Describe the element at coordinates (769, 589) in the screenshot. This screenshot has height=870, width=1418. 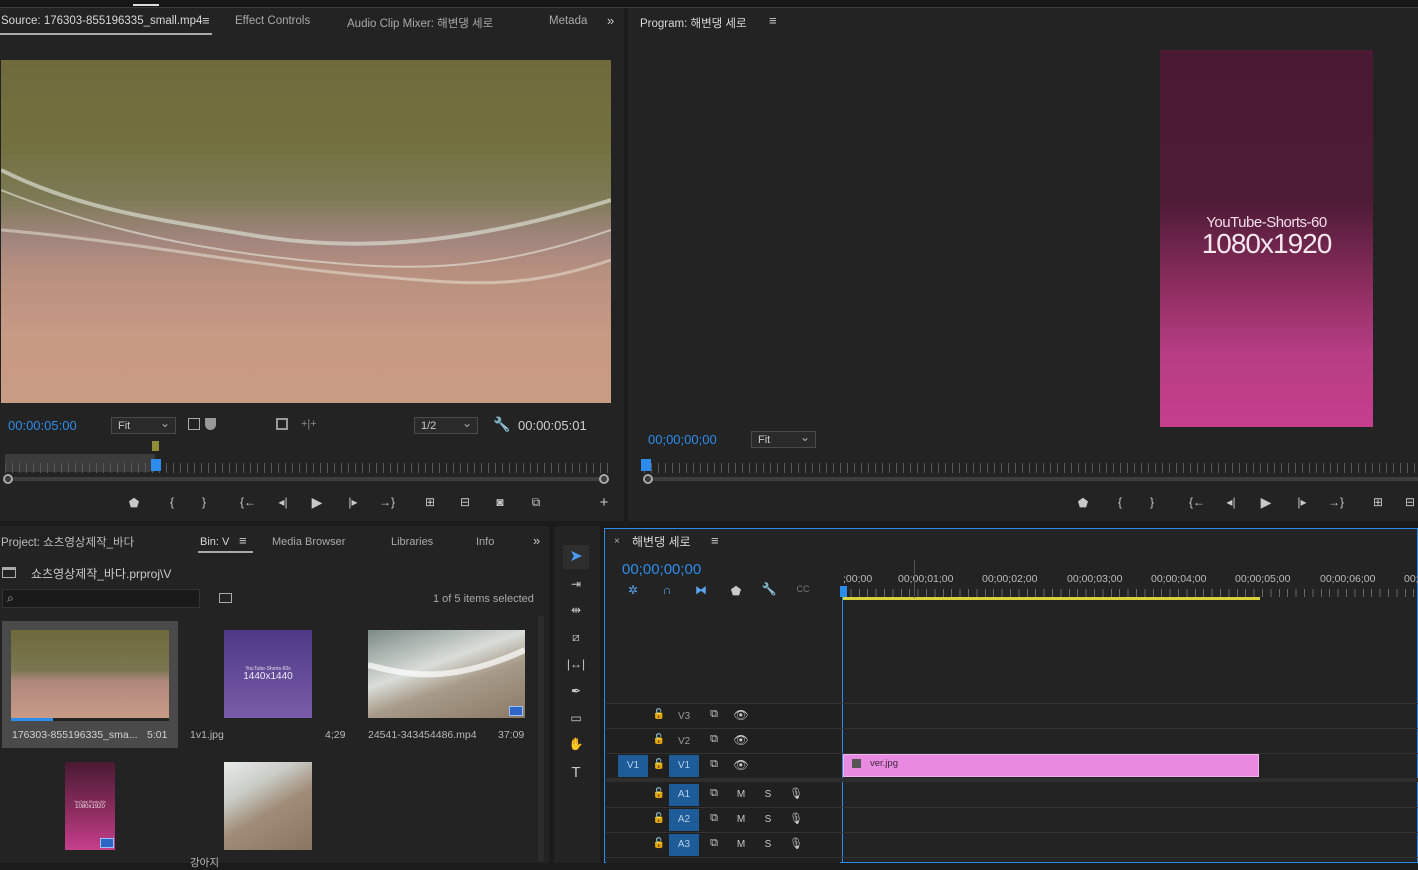
I see `timeline-settings-wrench-icon: 🔧` at that location.